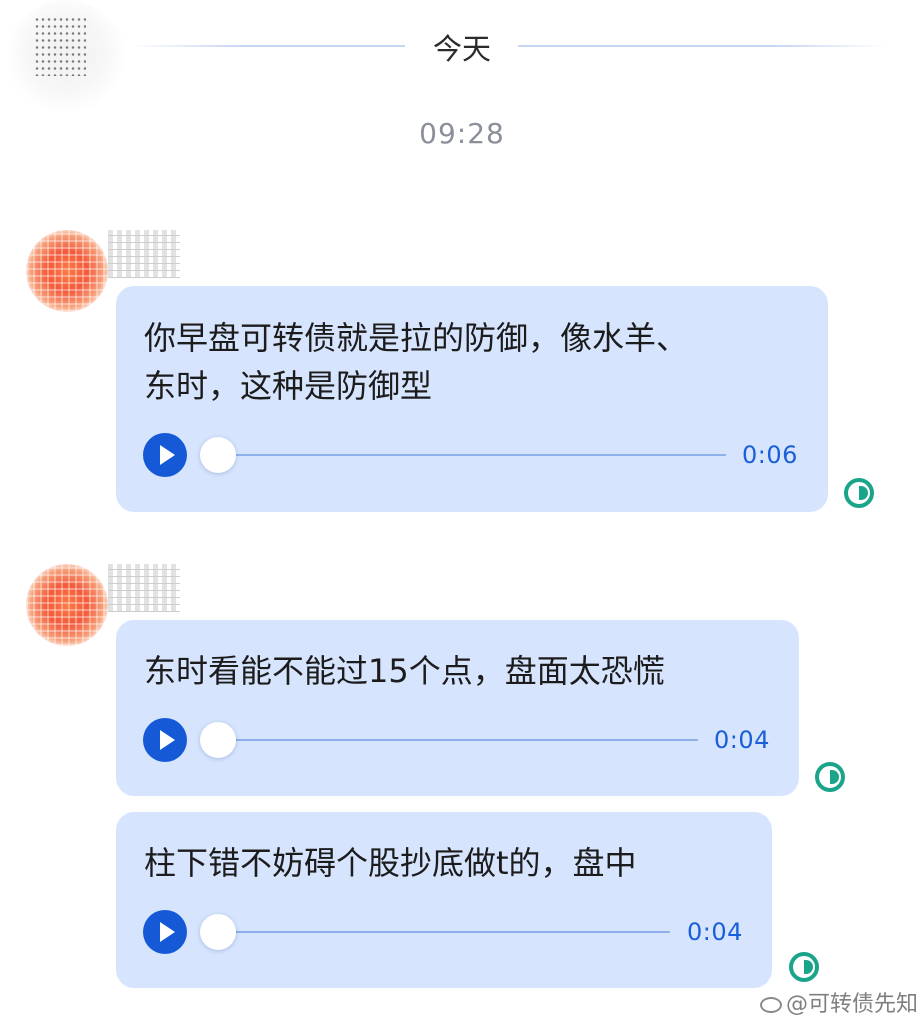 This screenshot has width=924, height=1024. I want to click on transcript-line: 柱下错不妨碍个股抄底做t的，盘中, so click(390, 863).